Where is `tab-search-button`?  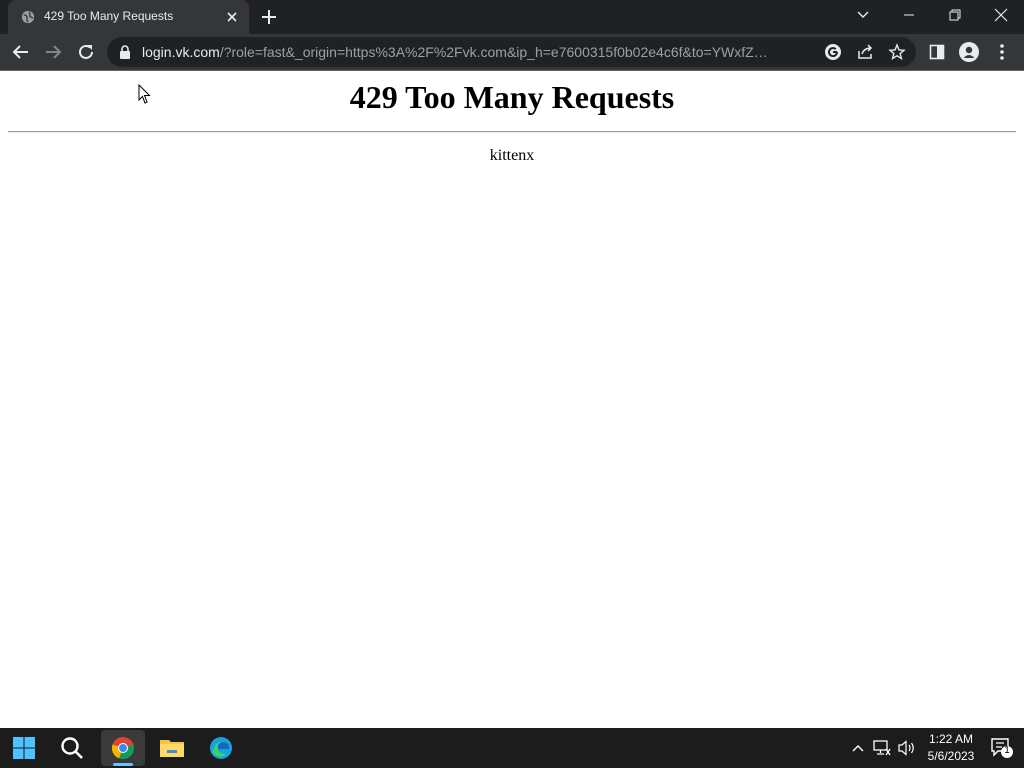 tab-search-button is located at coordinates (863, 15).